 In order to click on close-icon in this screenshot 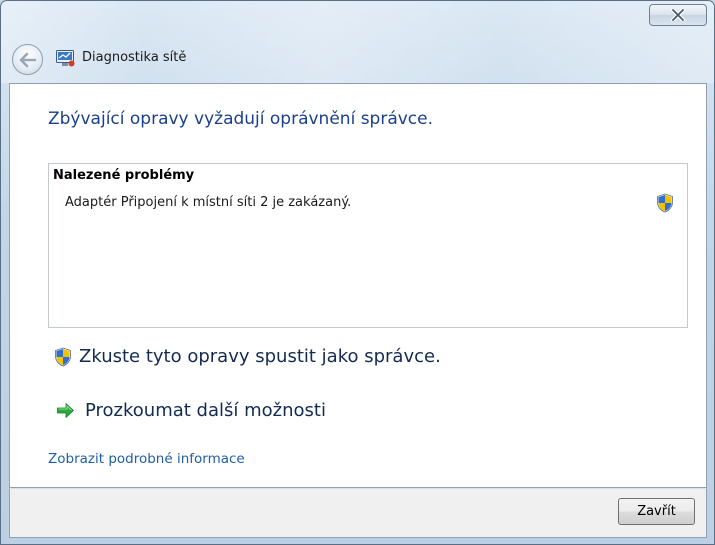, I will do `click(678, 15)`.